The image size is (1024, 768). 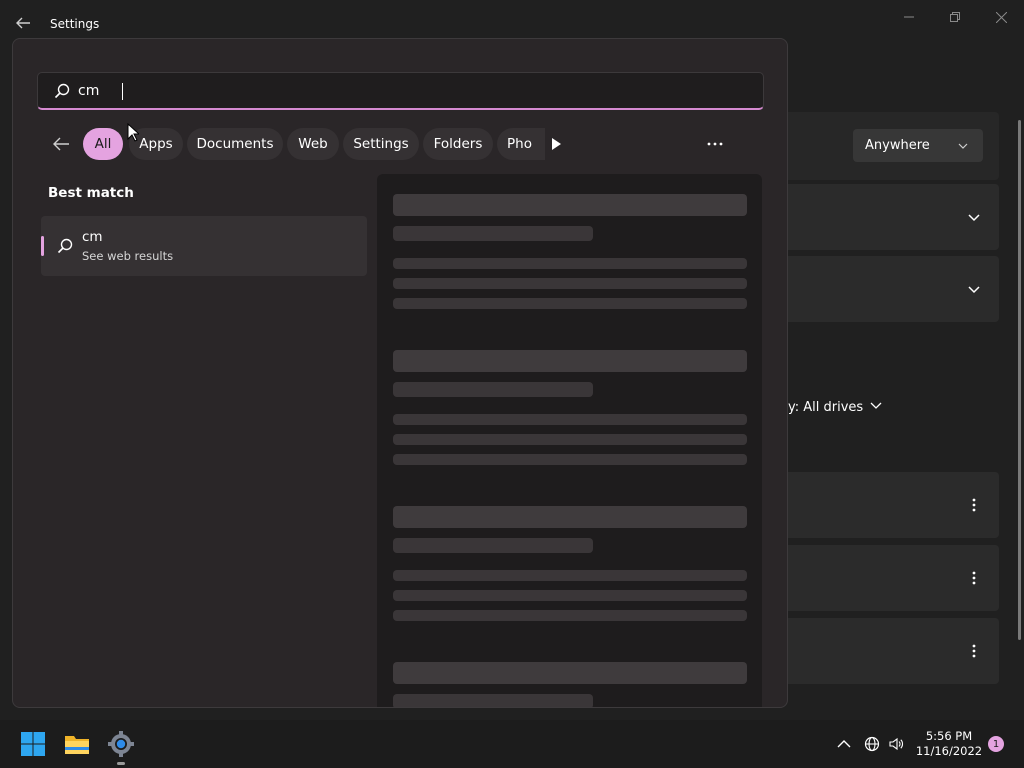 What do you see at coordinates (381, 144) in the screenshot?
I see `filter-chip-settings: Settings` at bounding box center [381, 144].